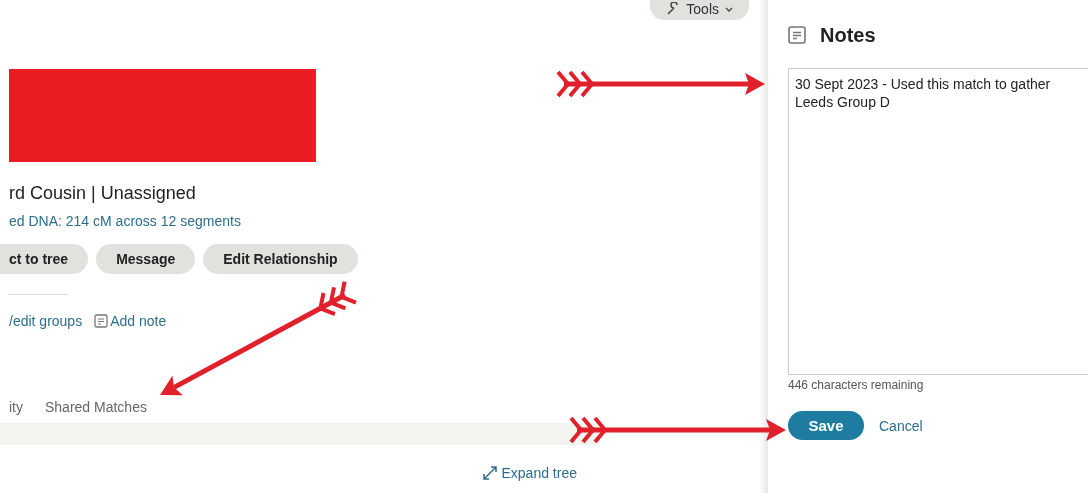 The width and height of the screenshot is (1088, 493). I want to click on caret-icon, so click(729, 9).